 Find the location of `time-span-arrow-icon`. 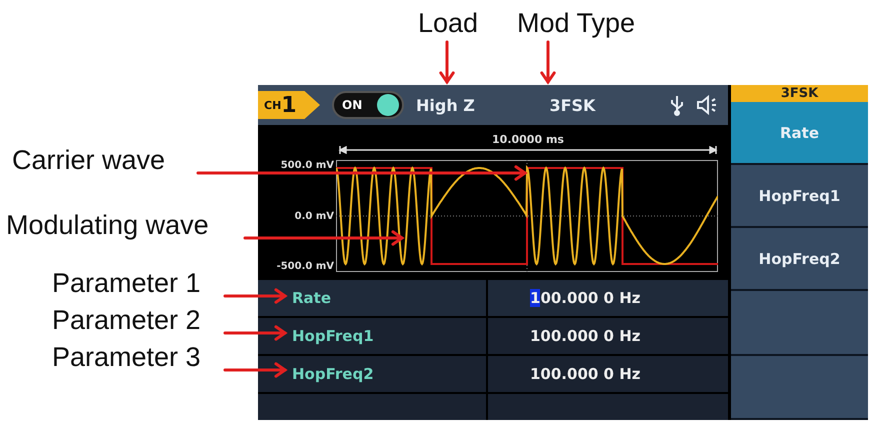

time-span-arrow-icon is located at coordinates (528, 150).